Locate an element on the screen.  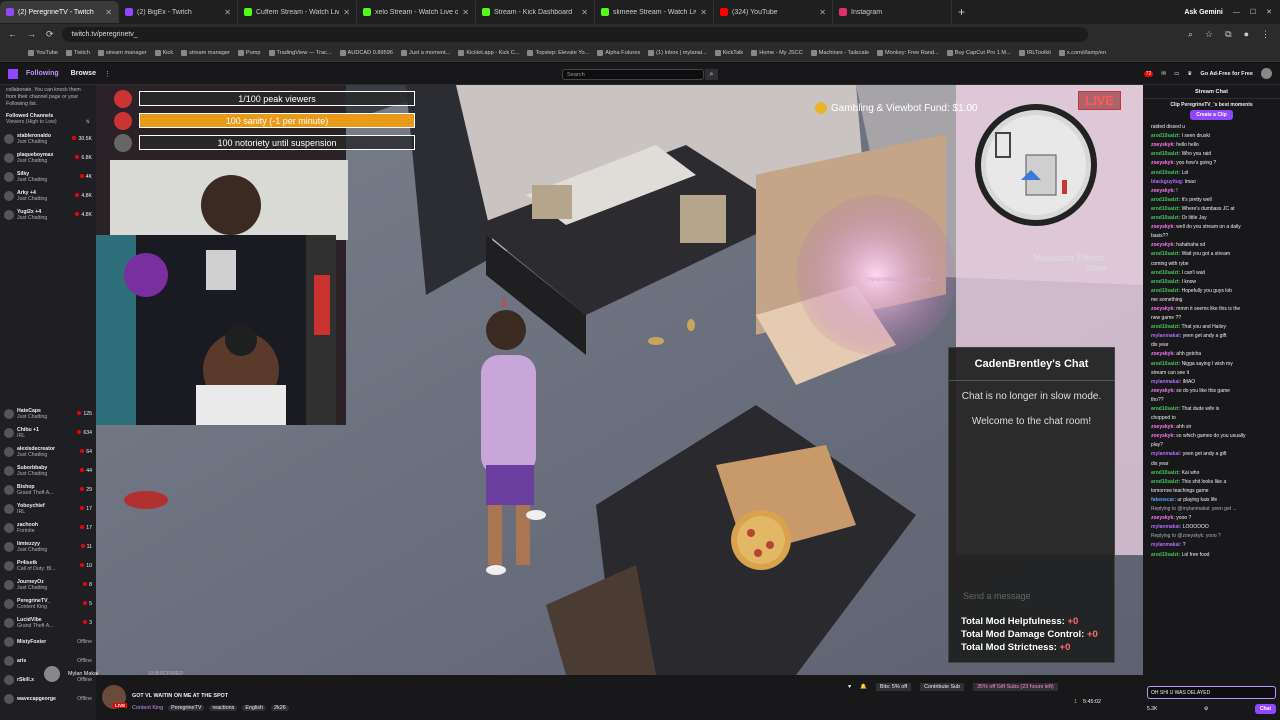
heart-icon: ♥ is located at coordinates (849, 687).